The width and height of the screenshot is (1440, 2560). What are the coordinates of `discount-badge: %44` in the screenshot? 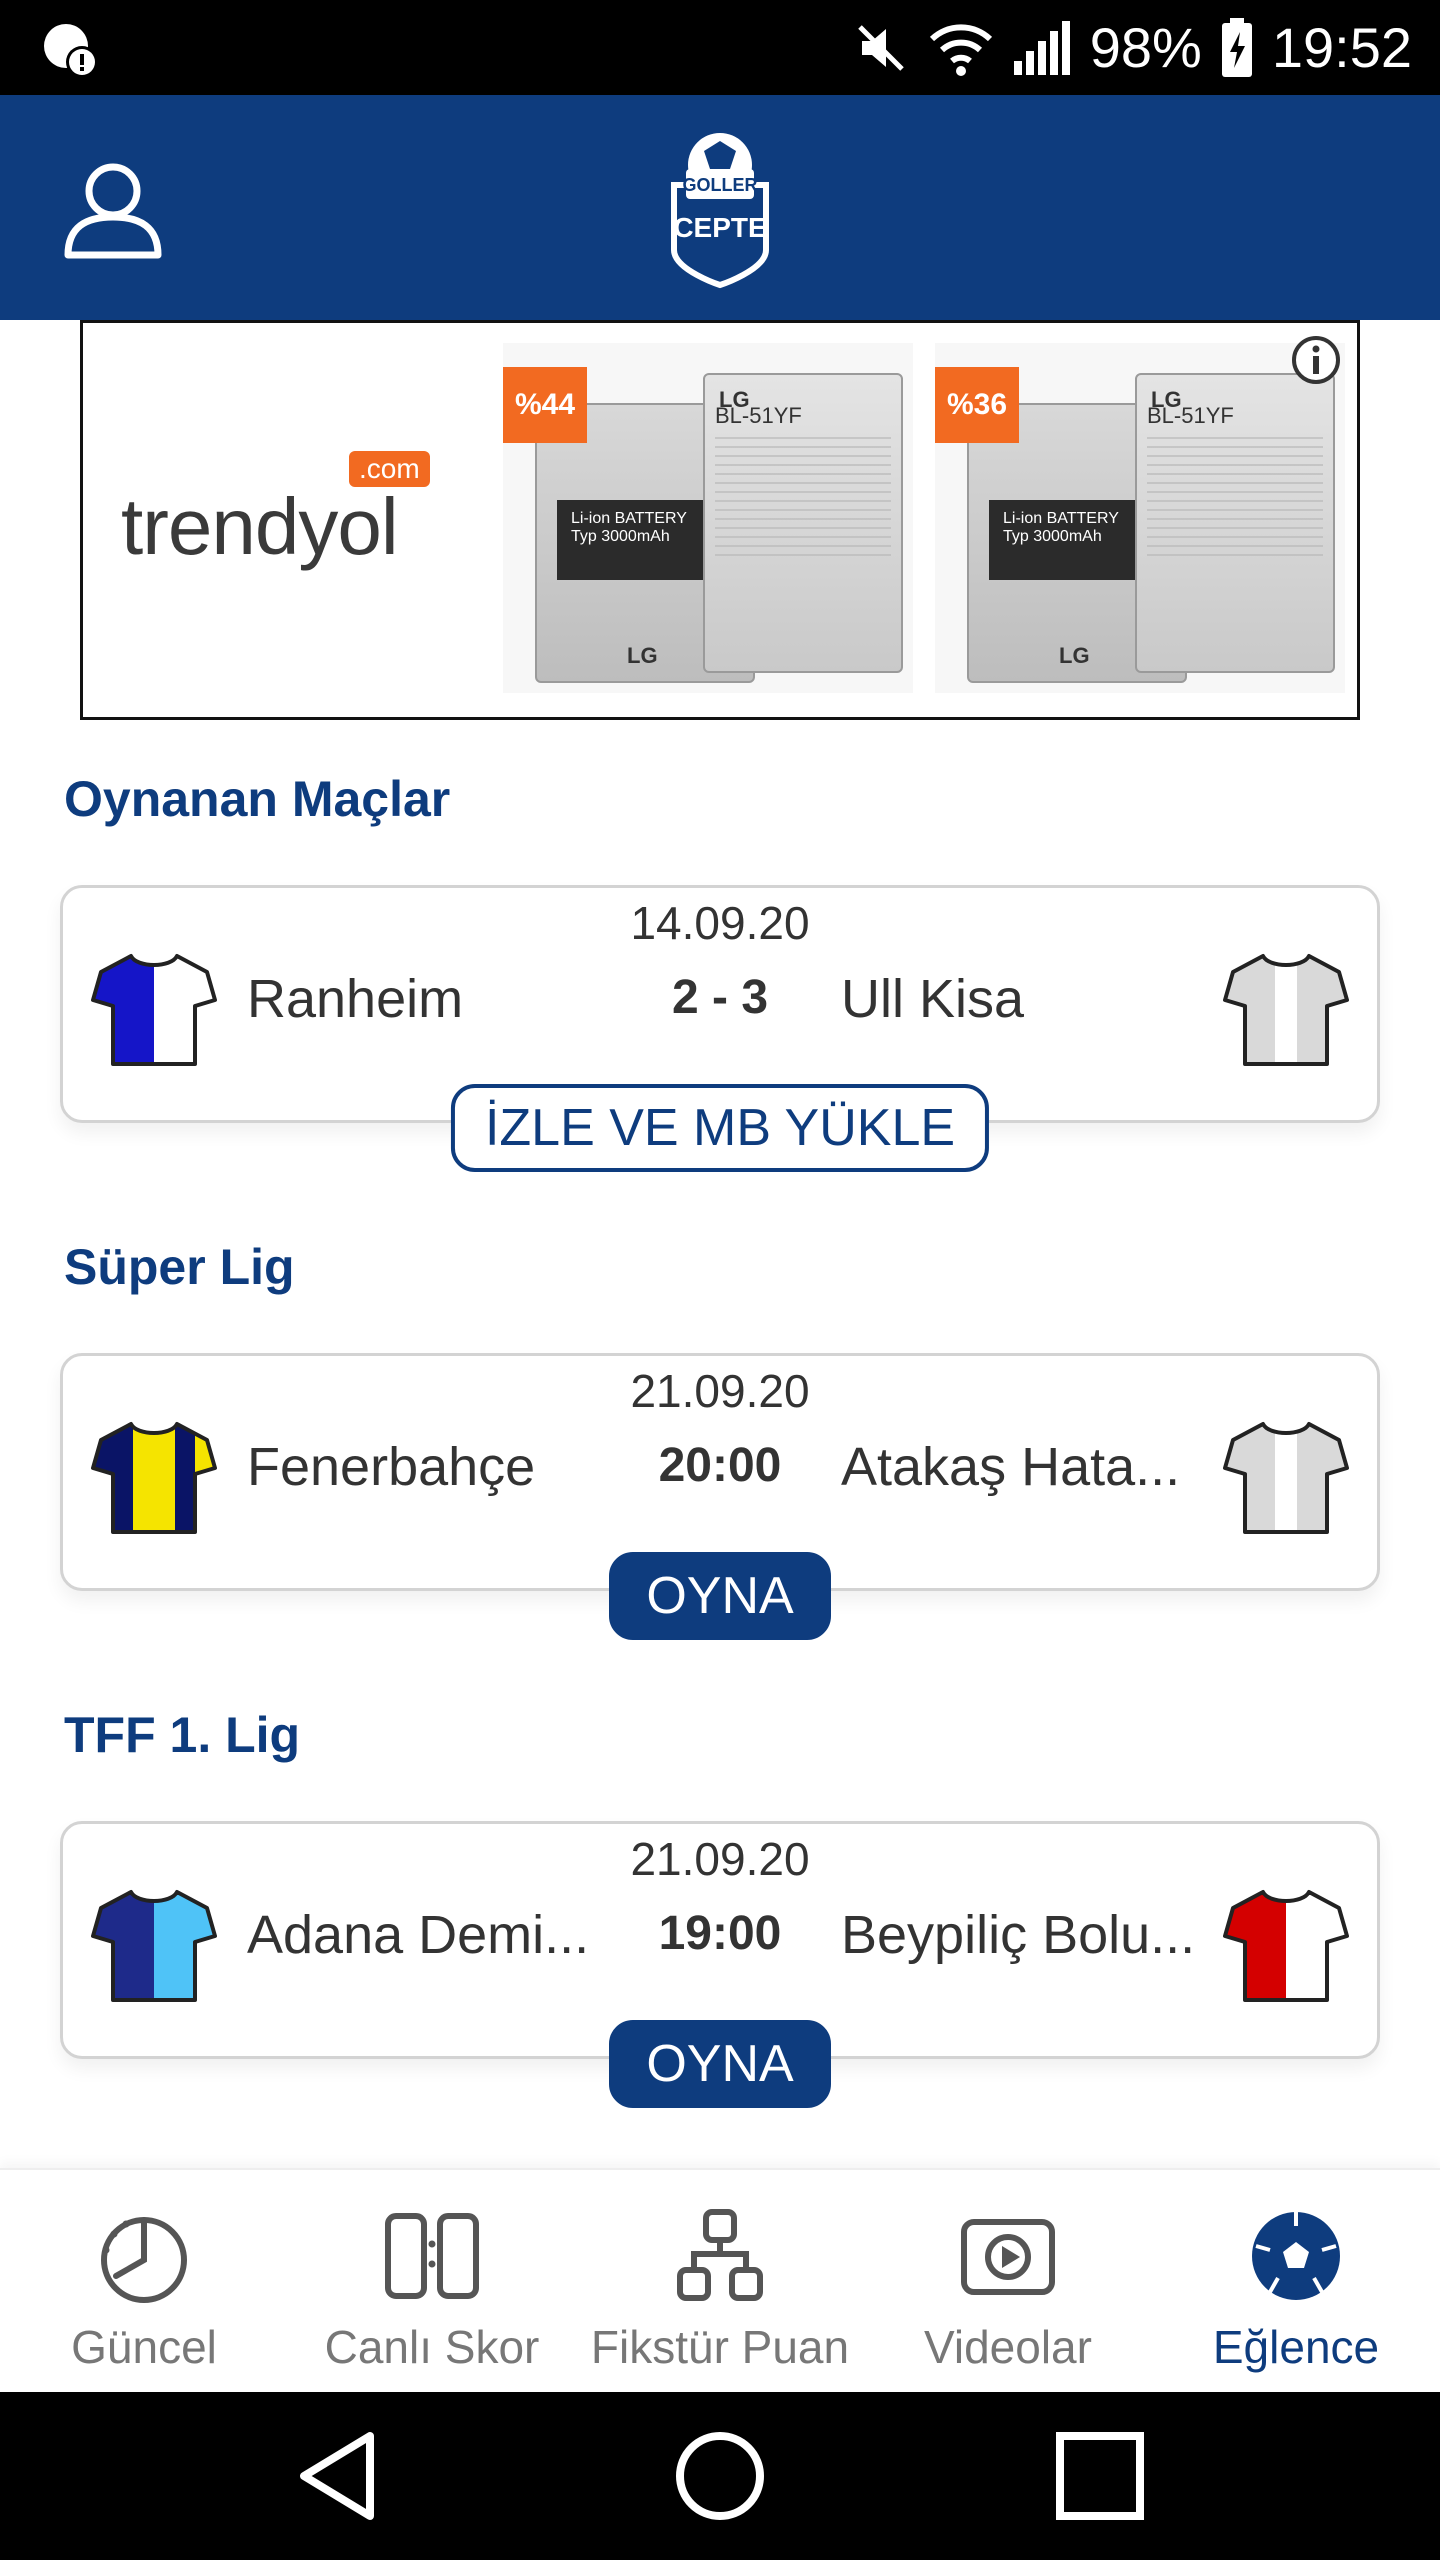 It's located at (545, 405).